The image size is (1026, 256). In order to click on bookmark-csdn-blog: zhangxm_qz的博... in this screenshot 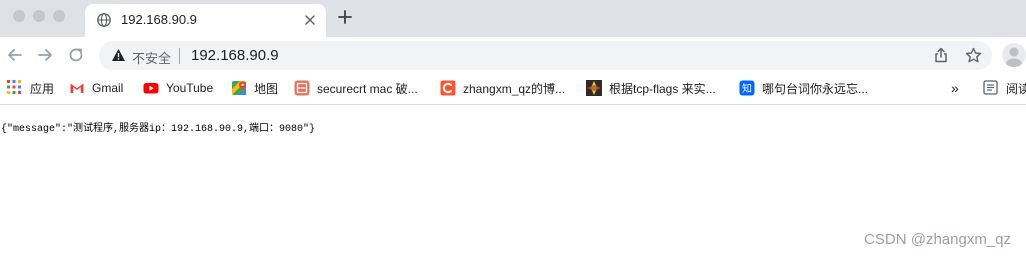, I will do `click(502, 88)`.